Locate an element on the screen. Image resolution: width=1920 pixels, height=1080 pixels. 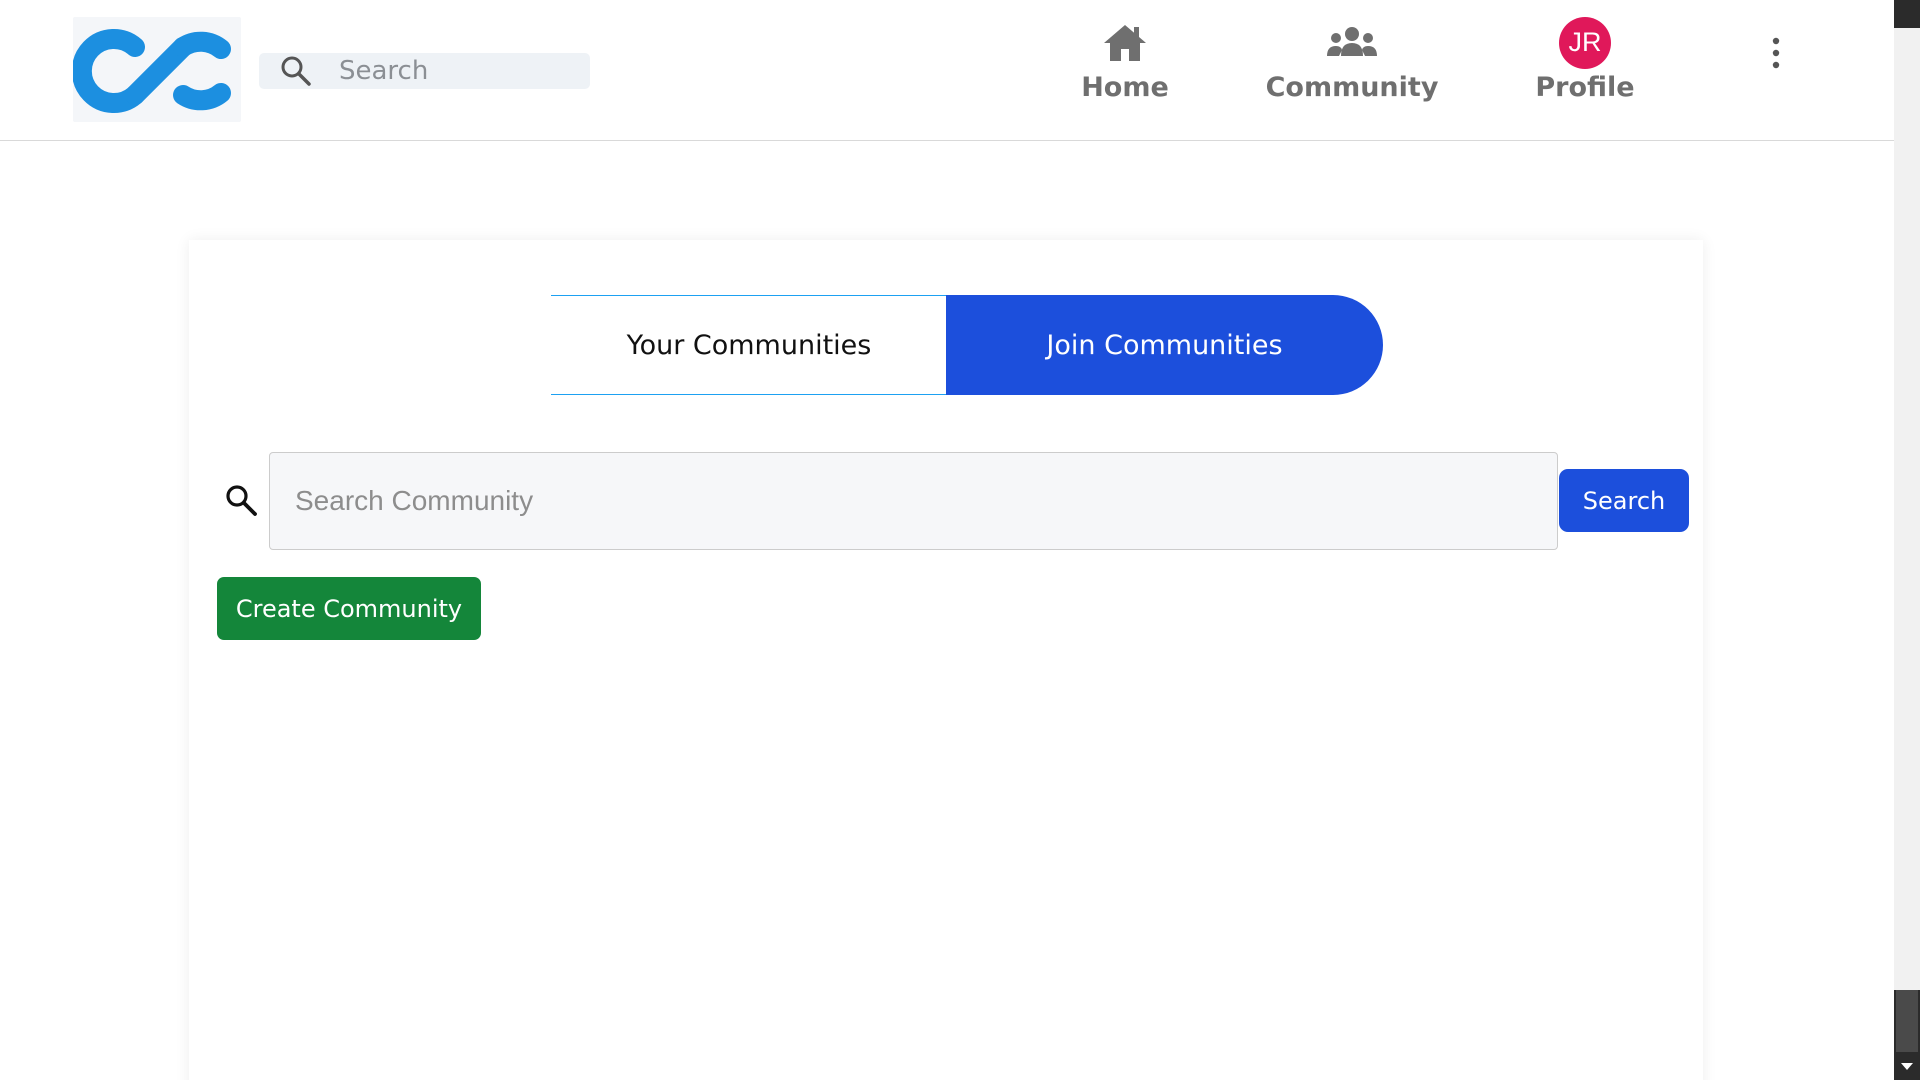
nav-community-label: Community is located at coordinates (1352, 87).